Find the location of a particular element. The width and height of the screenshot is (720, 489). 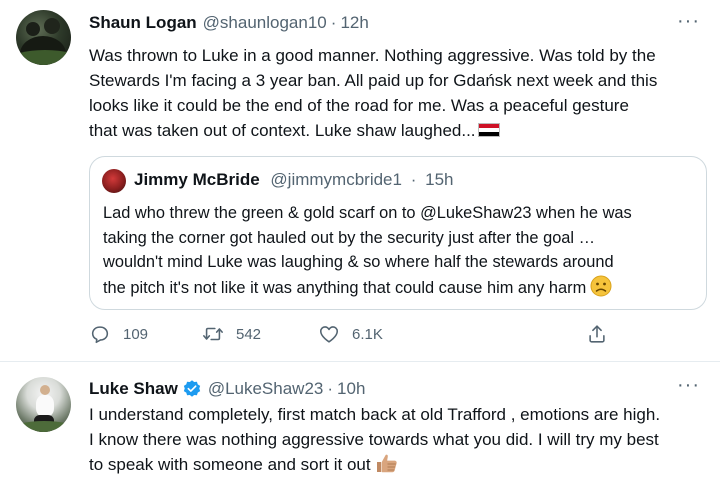

verified-badge-icon is located at coordinates (191, 388).